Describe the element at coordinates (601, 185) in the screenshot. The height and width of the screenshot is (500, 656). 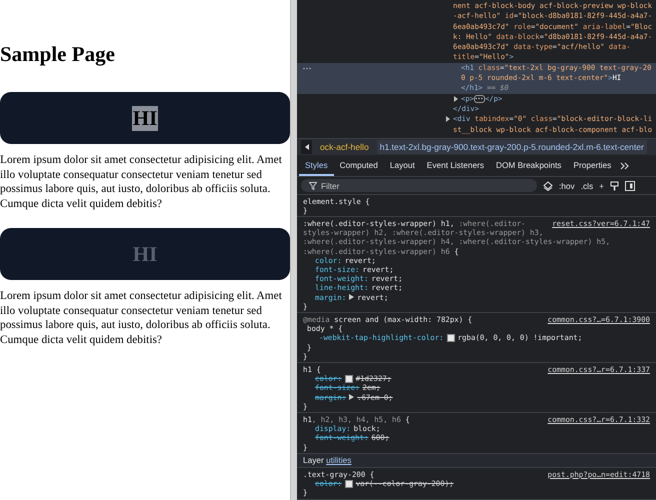
I see `toolbar-toggle: +` at that location.